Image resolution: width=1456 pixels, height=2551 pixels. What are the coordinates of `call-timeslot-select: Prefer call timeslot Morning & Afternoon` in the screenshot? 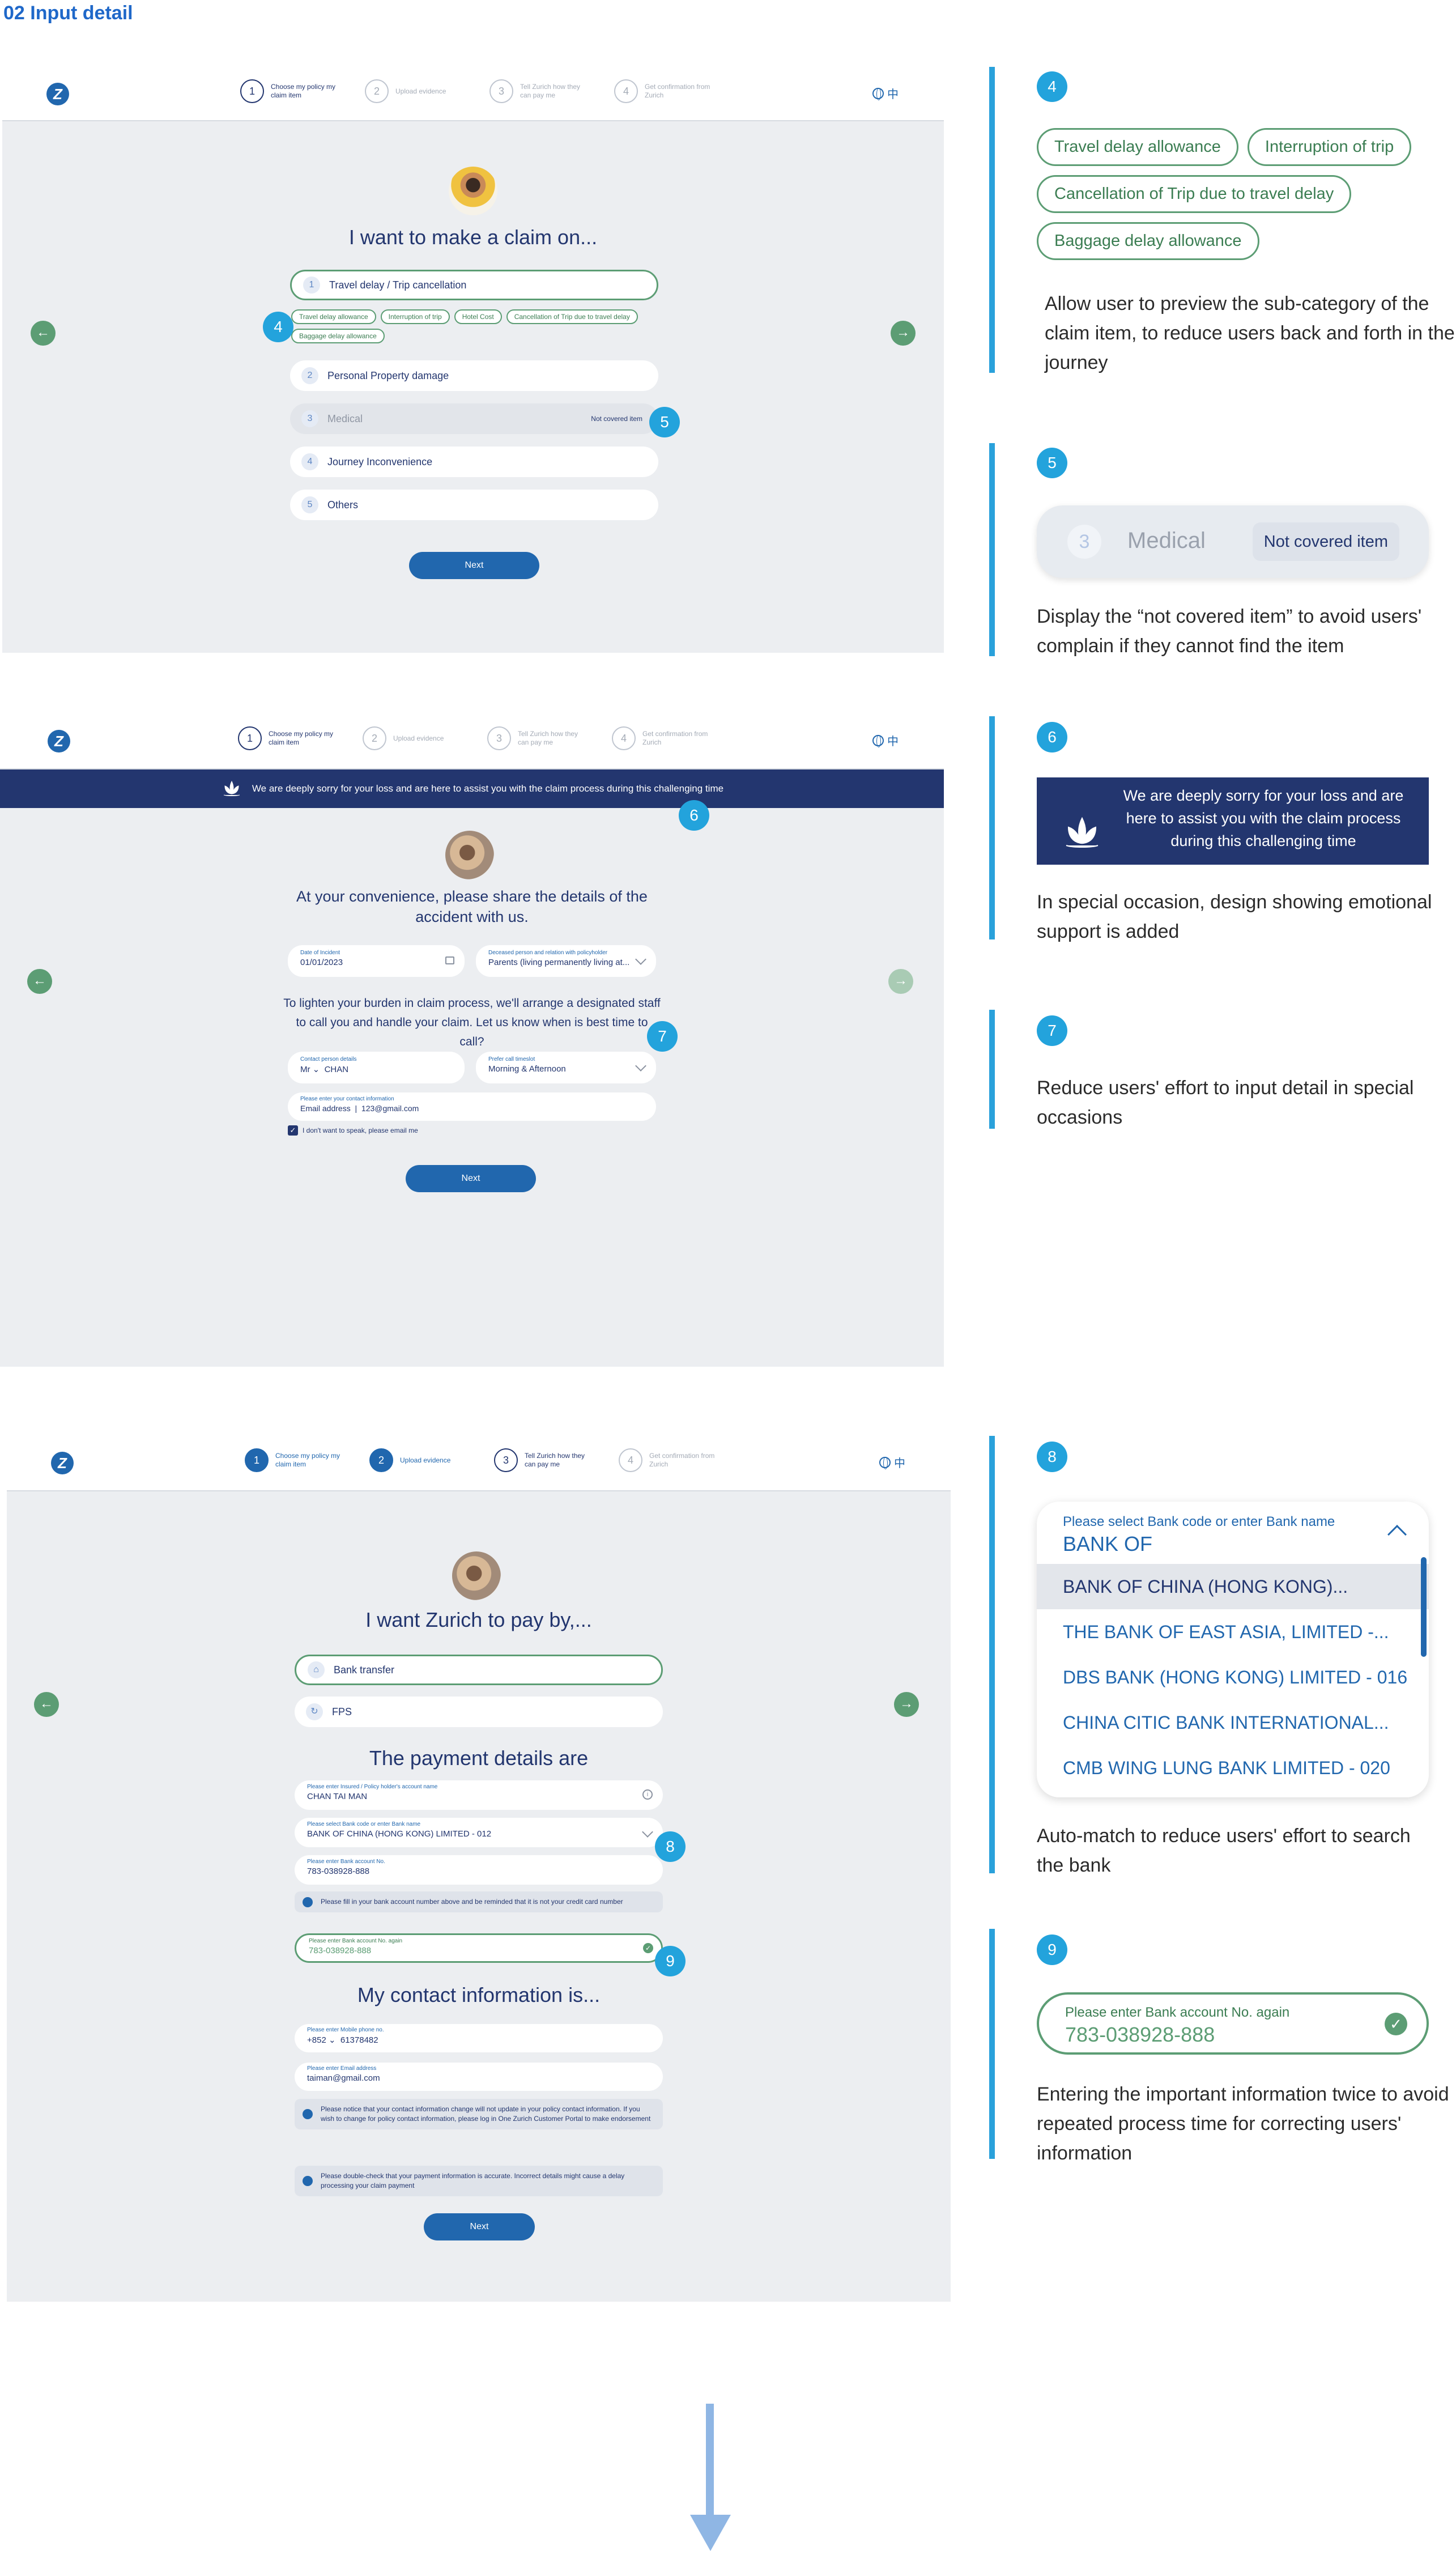 It's located at (566, 1067).